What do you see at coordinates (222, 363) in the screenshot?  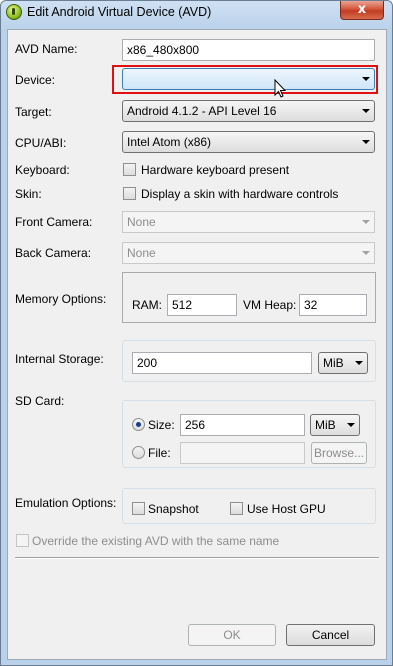 I see `internal-storage-input: 200` at bounding box center [222, 363].